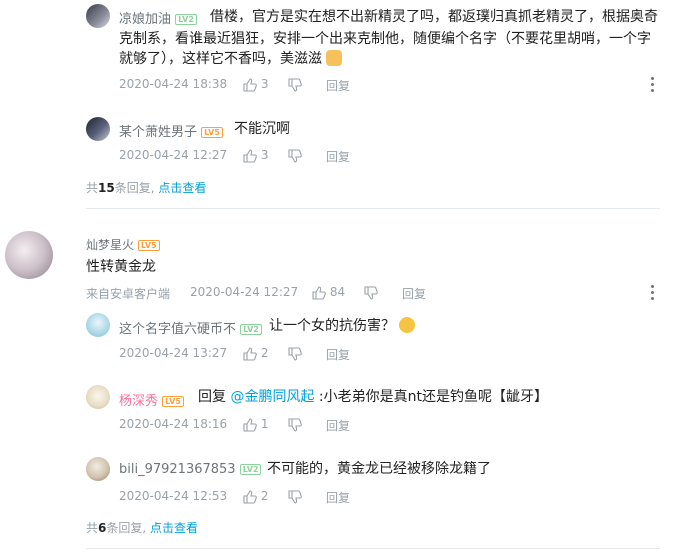  I want to click on username-text: bili_97921367853, so click(177, 469).